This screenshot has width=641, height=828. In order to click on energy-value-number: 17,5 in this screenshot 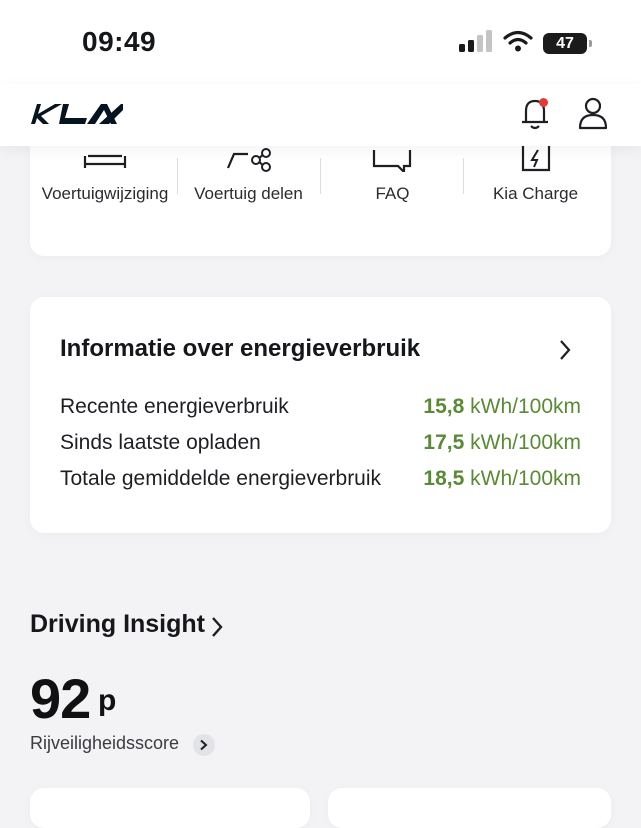, I will do `click(444, 442)`.